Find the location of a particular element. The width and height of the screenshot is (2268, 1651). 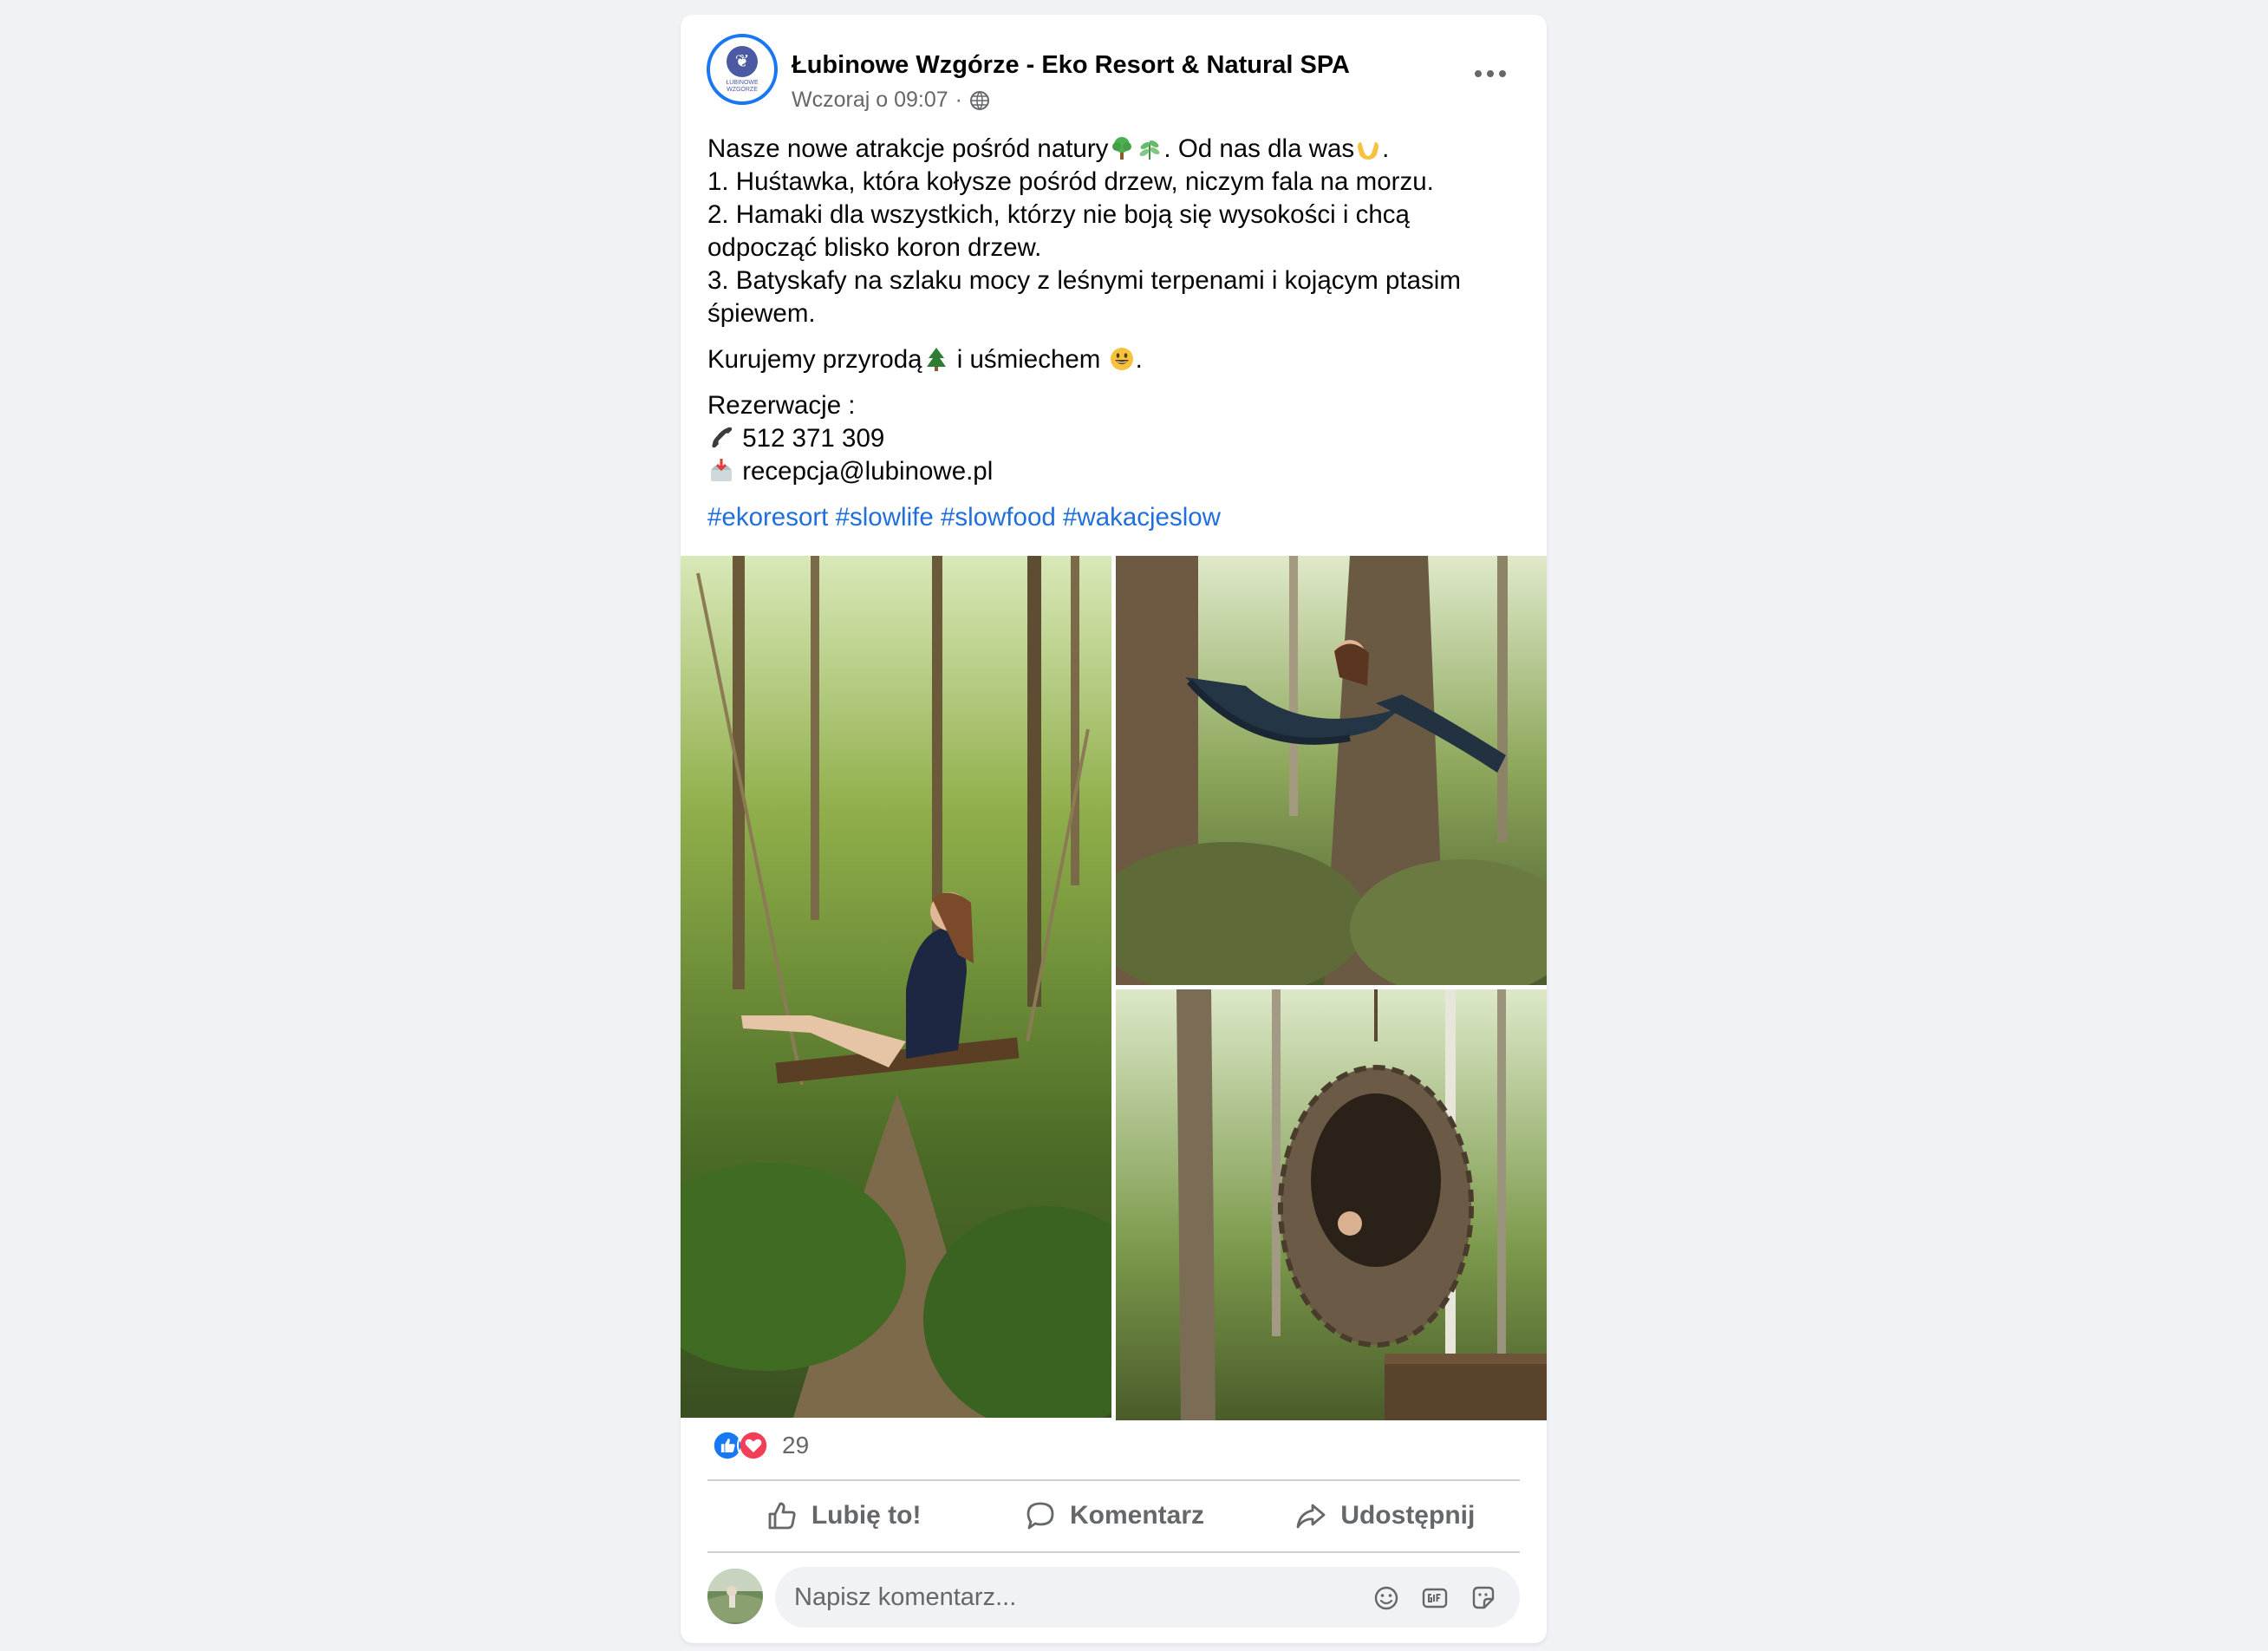

share-button: Udostępnij is located at coordinates (1384, 1516).